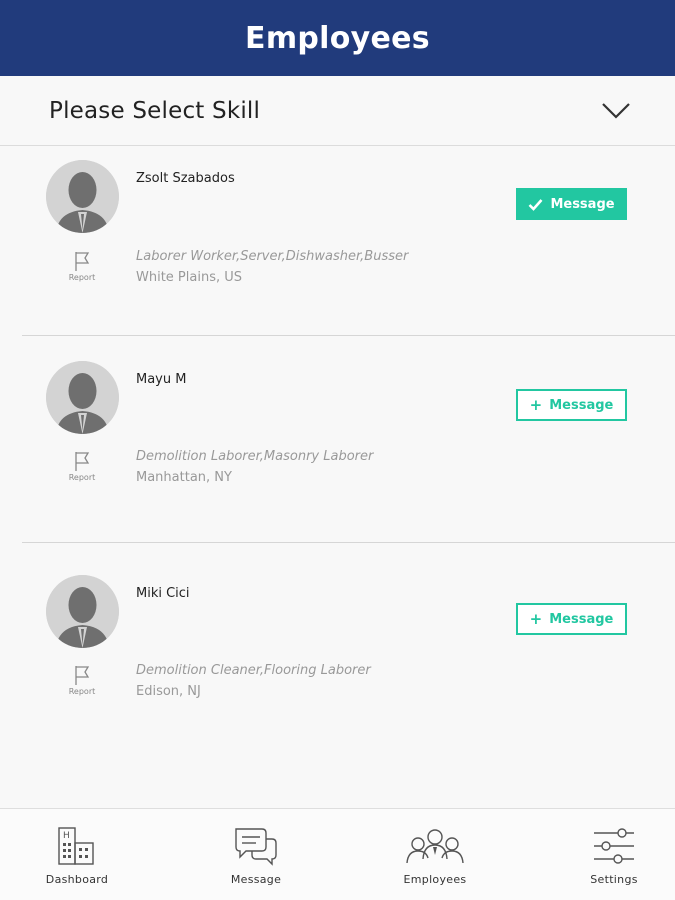  What do you see at coordinates (168, 691) in the screenshot?
I see `employee-location: Edison, NJ` at bounding box center [168, 691].